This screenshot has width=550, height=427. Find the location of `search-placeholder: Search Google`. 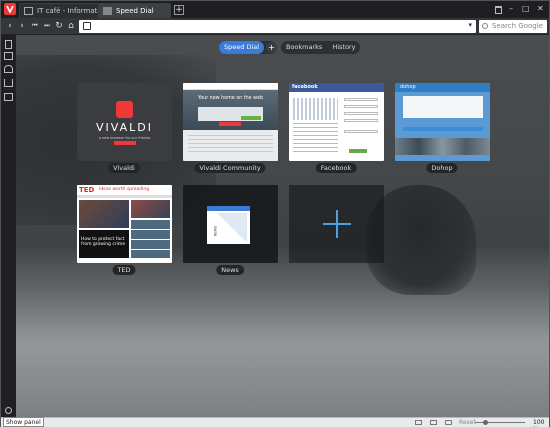

search-placeholder: Search Google is located at coordinates (517, 26).